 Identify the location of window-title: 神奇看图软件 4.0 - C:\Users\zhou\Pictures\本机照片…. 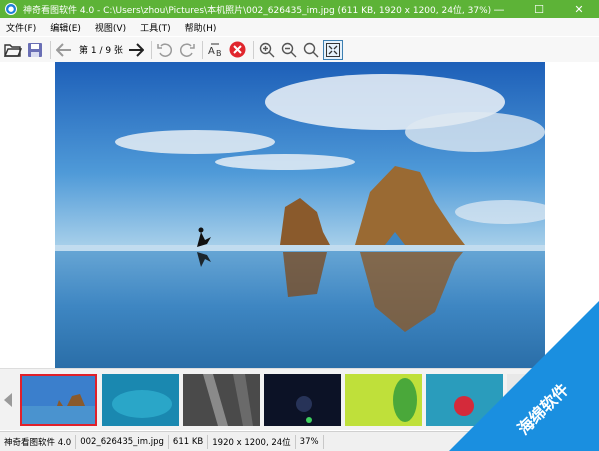
(257, 10).